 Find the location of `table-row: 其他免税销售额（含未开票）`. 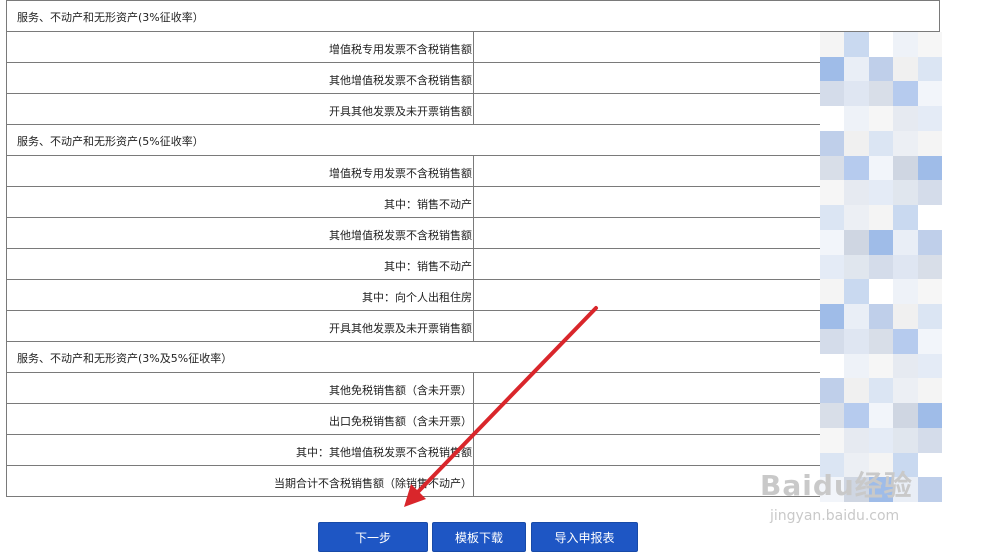

table-row: 其他免税销售额（含未开票） is located at coordinates (473, 388).